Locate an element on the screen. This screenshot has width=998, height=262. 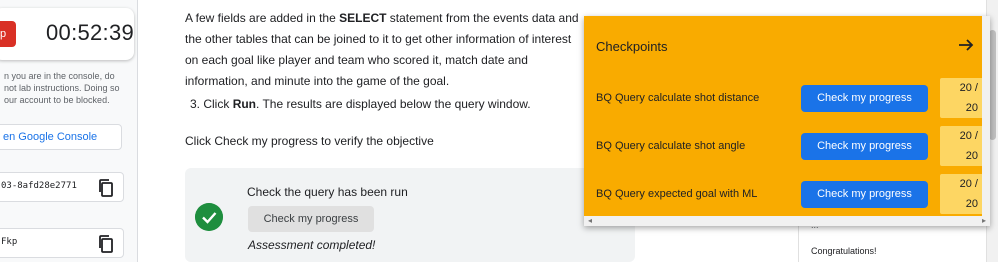
checkpoint-name: BQ Query expected goal with ML is located at coordinates (677, 194).